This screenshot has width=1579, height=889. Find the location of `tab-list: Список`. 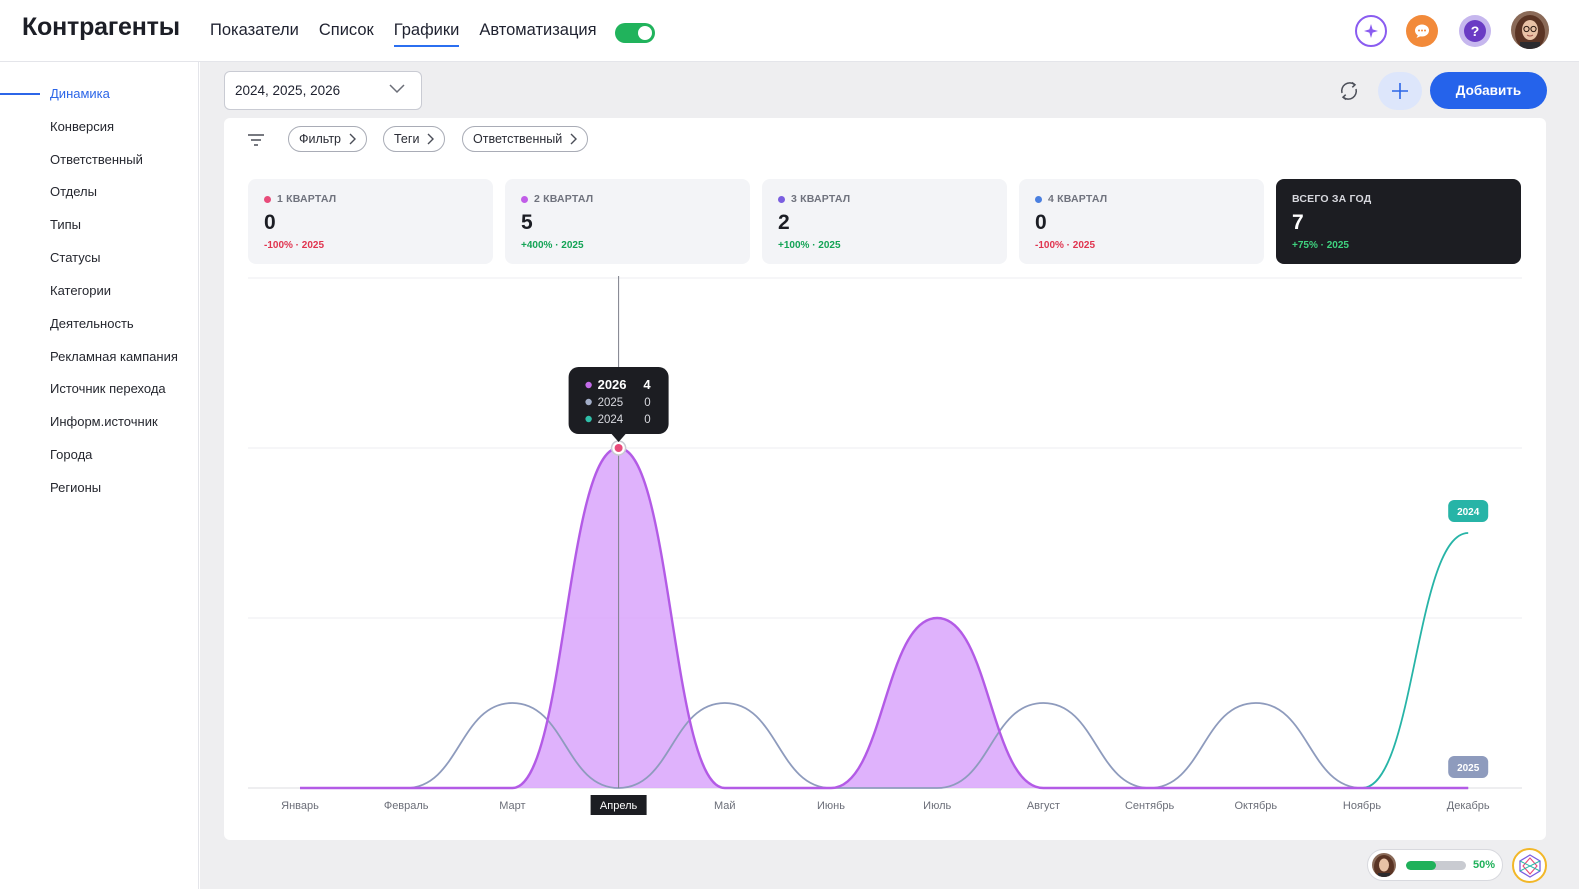

tab-list: Список is located at coordinates (346, 34).